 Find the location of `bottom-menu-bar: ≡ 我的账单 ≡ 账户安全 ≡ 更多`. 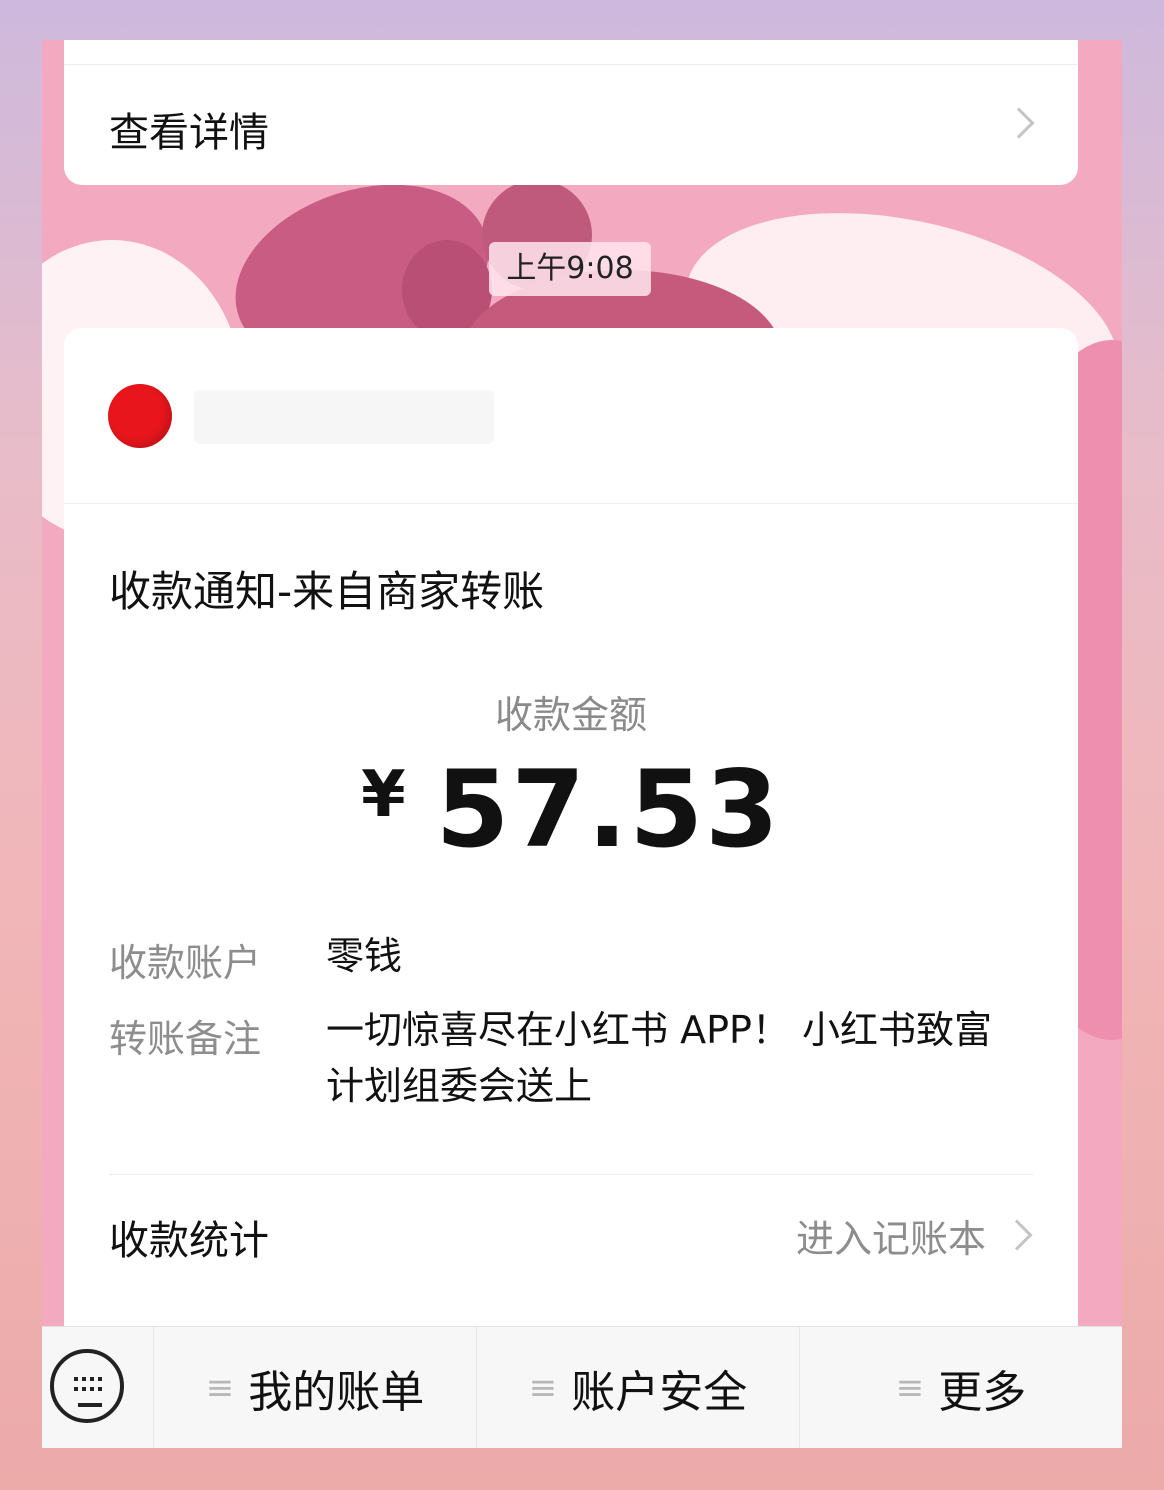

bottom-menu-bar: ≡ 我的账单 ≡ 账户安全 ≡ 更多 is located at coordinates (582, 1387).